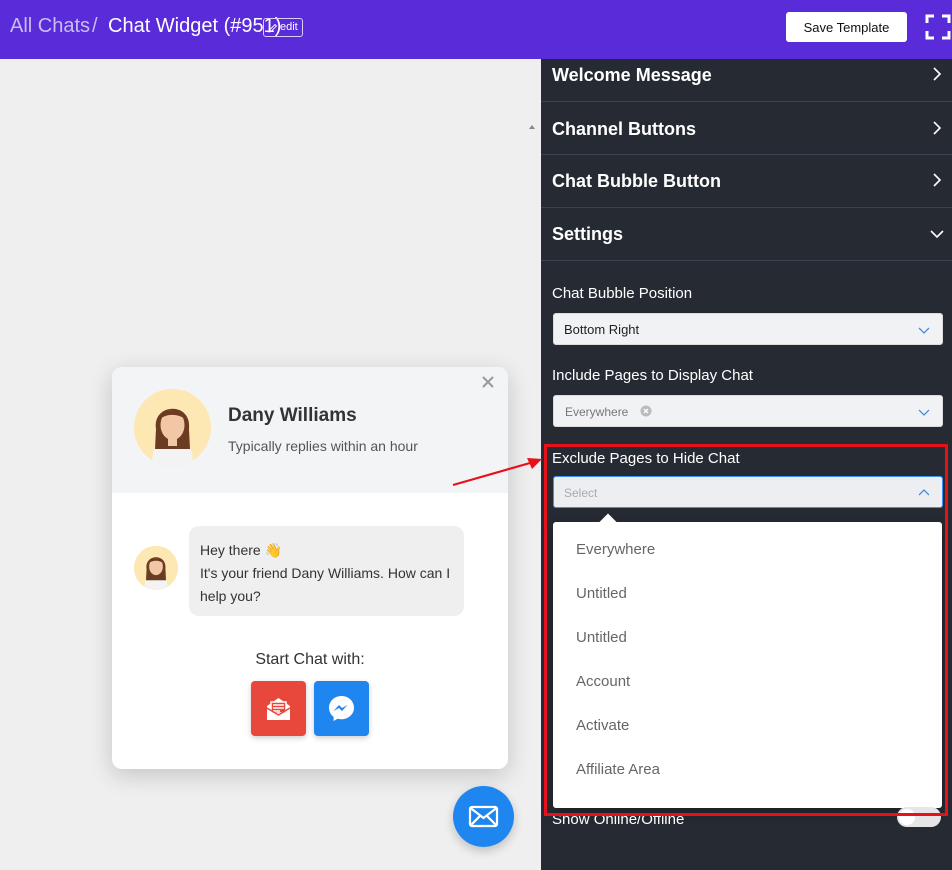  Describe the element at coordinates (310, 659) in the screenshot. I see `start-chat-label: Start Chat with:` at that location.